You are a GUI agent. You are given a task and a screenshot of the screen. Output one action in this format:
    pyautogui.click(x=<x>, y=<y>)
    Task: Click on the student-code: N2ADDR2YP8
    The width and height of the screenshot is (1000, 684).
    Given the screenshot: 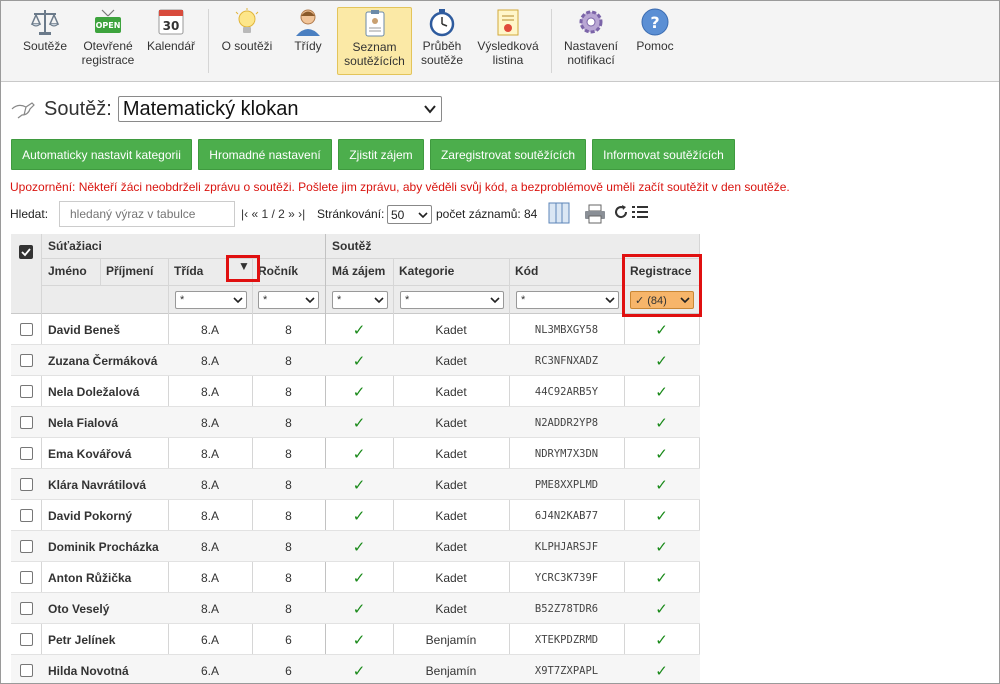 What is the action you would take?
    pyautogui.click(x=566, y=422)
    